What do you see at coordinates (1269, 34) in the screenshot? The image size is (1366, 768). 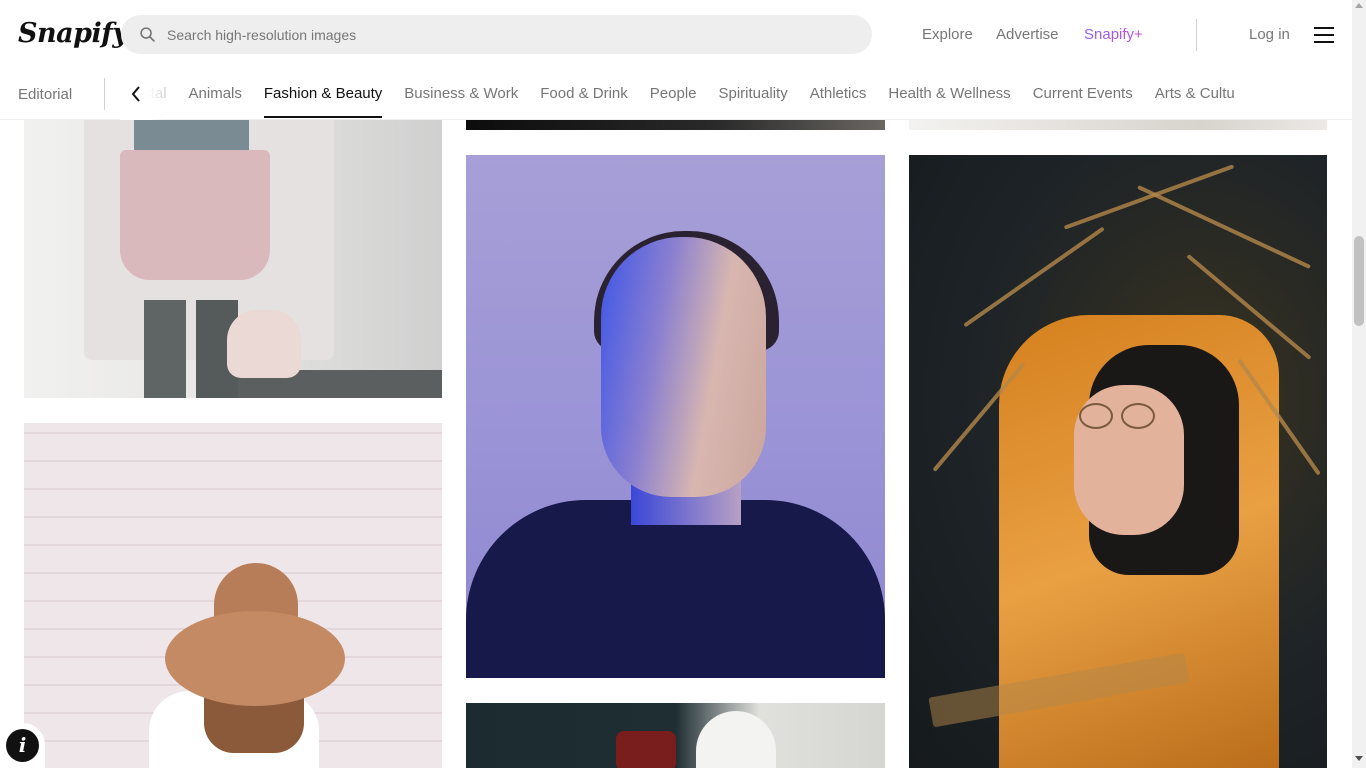 I see `login-link: Log in` at bounding box center [1269, 34].